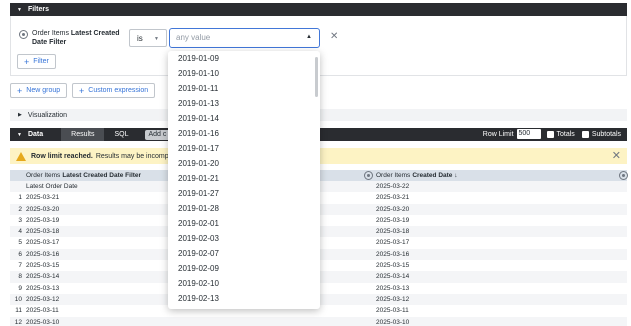  What do you see at coordinates (17, 186) in the screenshot?
I see `row-number` at bounding box center [17, 186].